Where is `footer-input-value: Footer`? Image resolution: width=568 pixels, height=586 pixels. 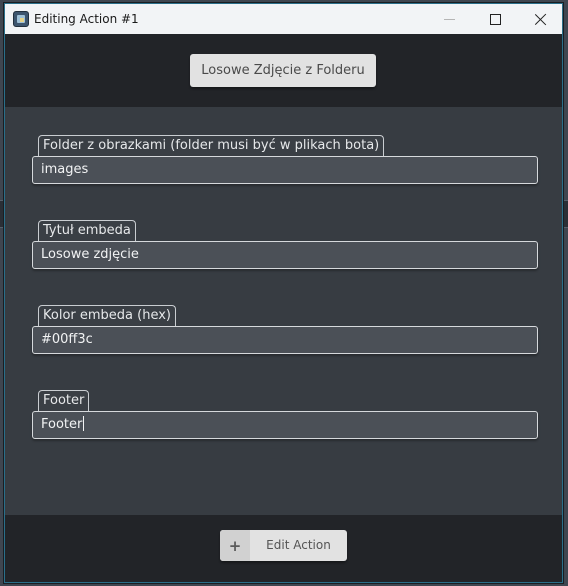 footer-input-value: Footer is located at coordinates (62, 424).